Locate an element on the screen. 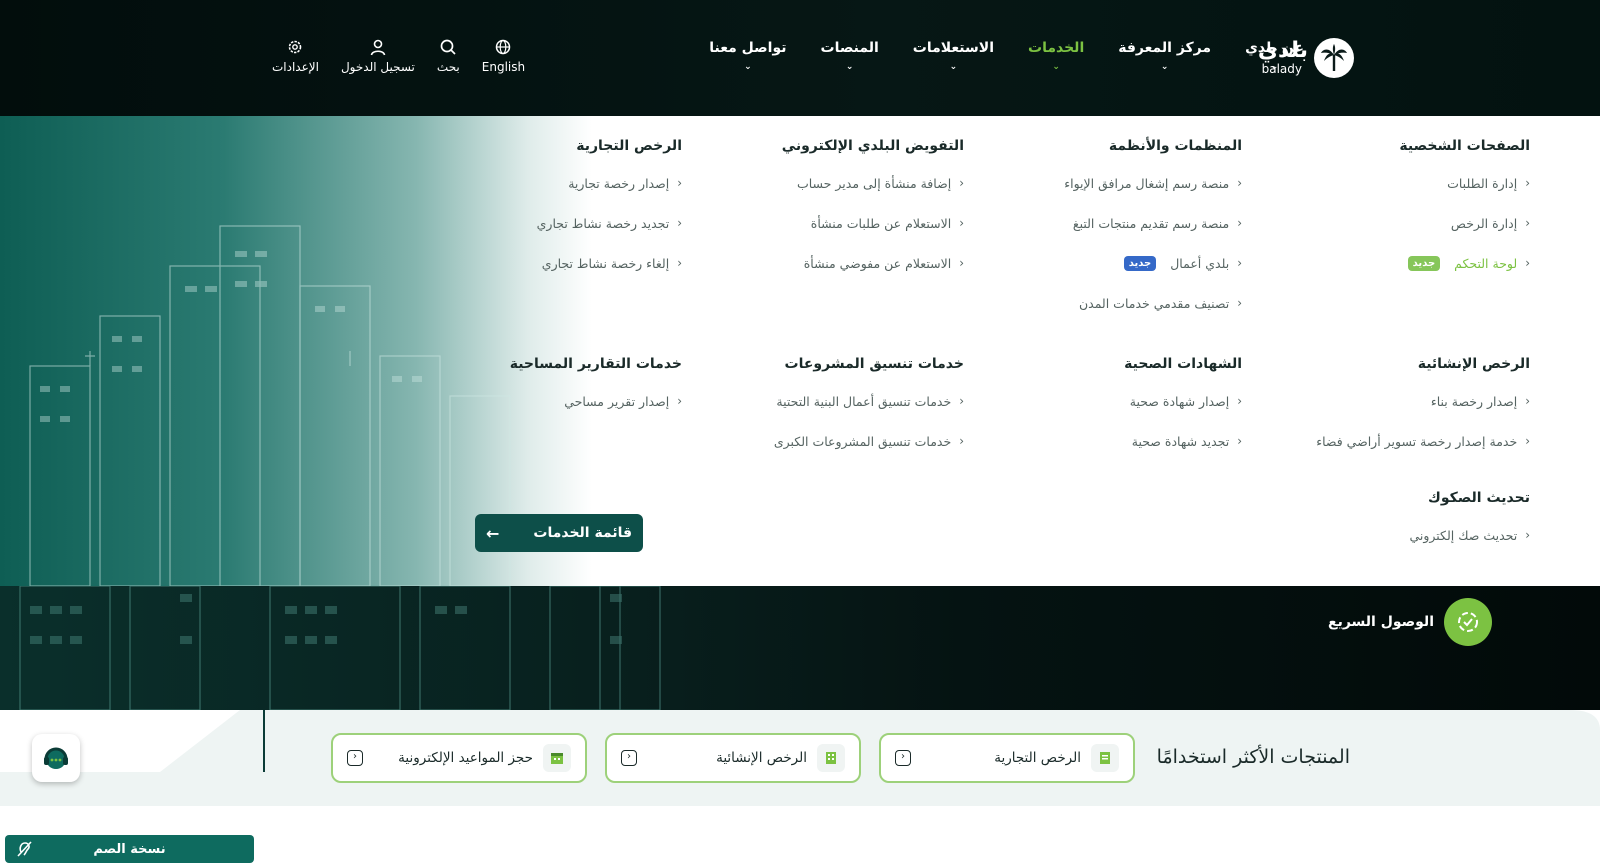 The height and width of the screenshot is (865, 1600). link-label: تحديث صك إلكتروني is located at coordinates (1463, 535).